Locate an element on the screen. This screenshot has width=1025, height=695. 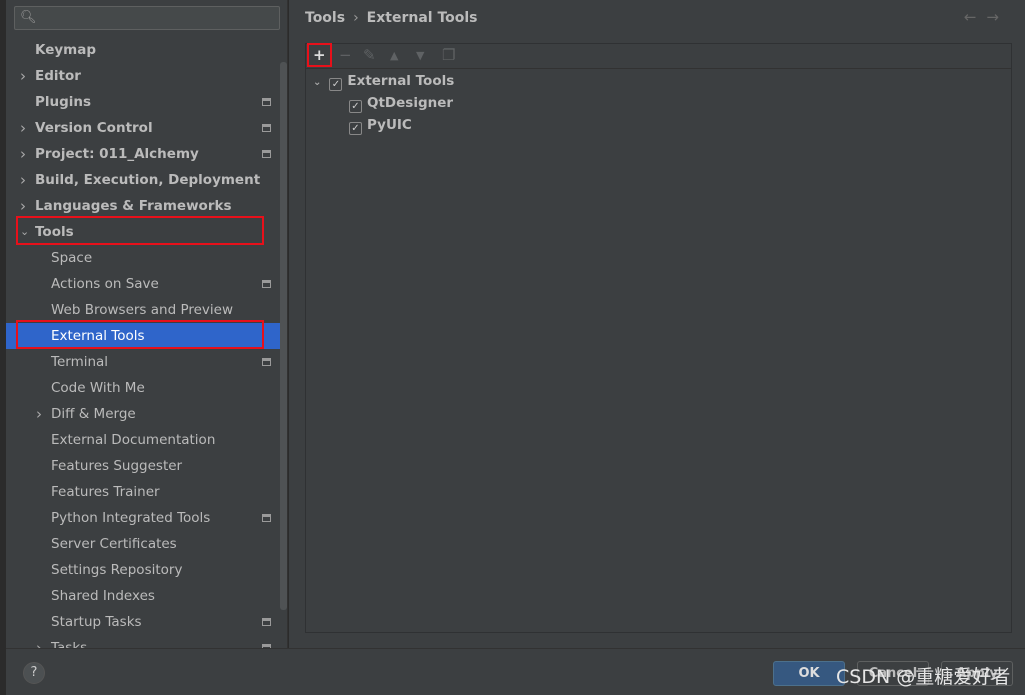
sidebar-item-settings-repository: Settings Repository is located at coordinates (144, 570).